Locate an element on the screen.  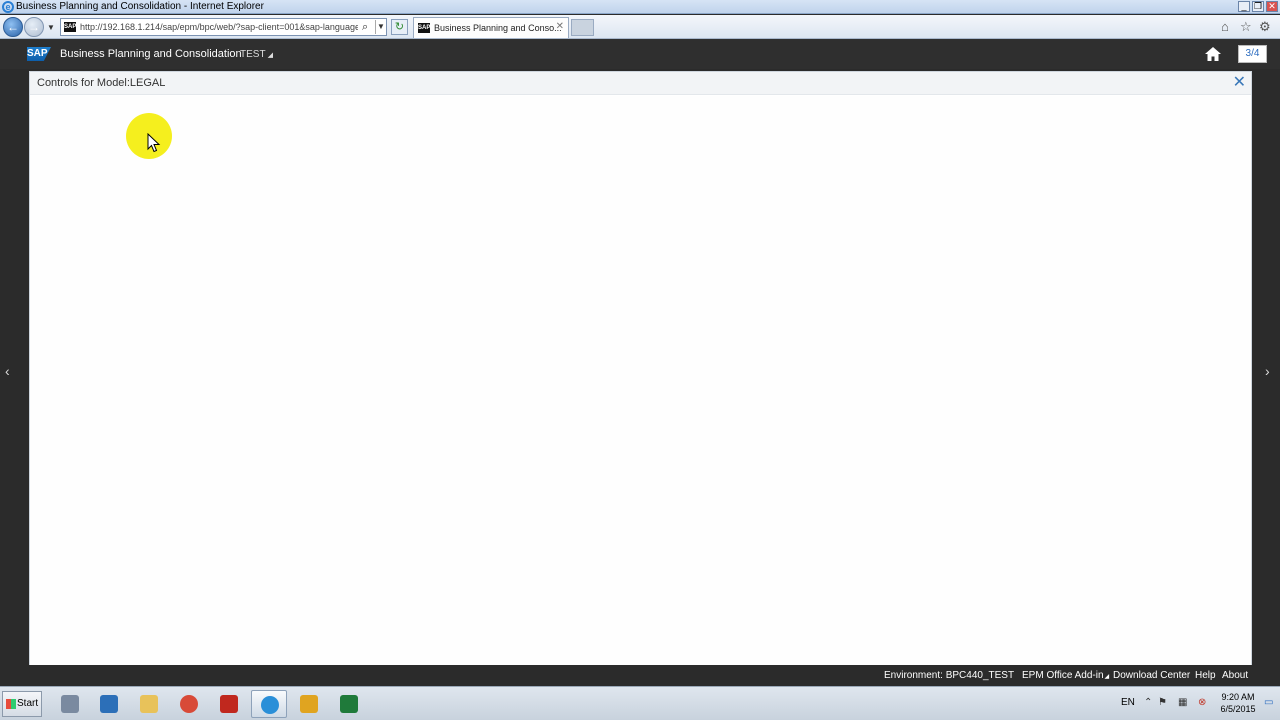
browser-tab-bpc: SAP Business Planning and Conso... ✕ is located at coordinates (491, 27).